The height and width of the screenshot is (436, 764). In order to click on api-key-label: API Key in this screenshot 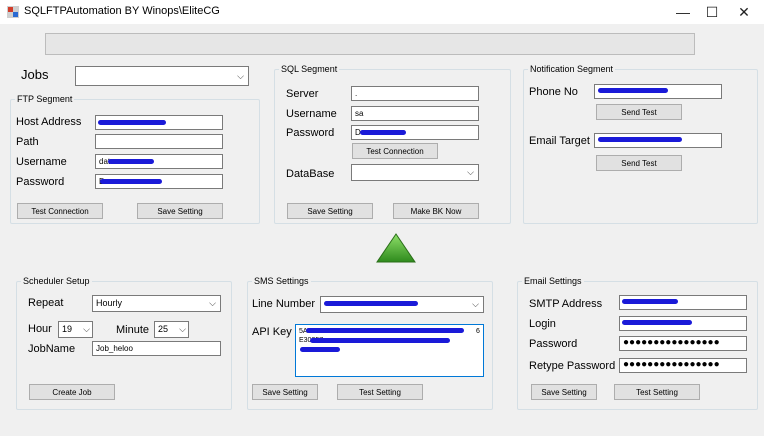, I will do `click(272, 332)`.